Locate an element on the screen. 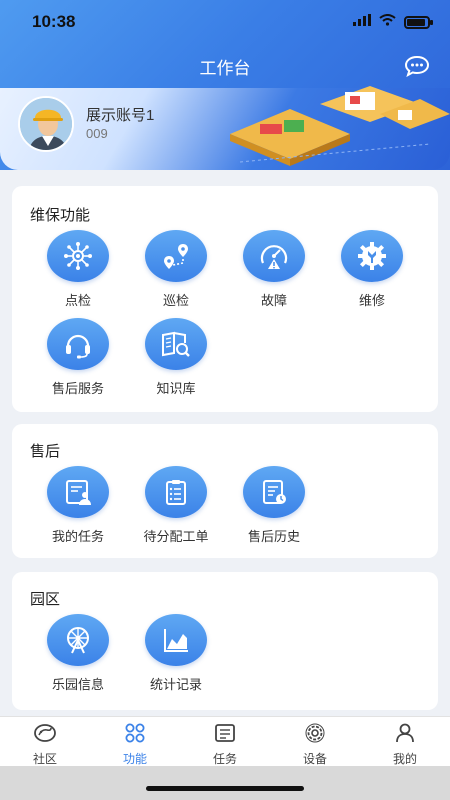 Image resolution: width=450 pixels, height=800 pixels. tab-devices: 设备 is located at coordinates (315, 741).